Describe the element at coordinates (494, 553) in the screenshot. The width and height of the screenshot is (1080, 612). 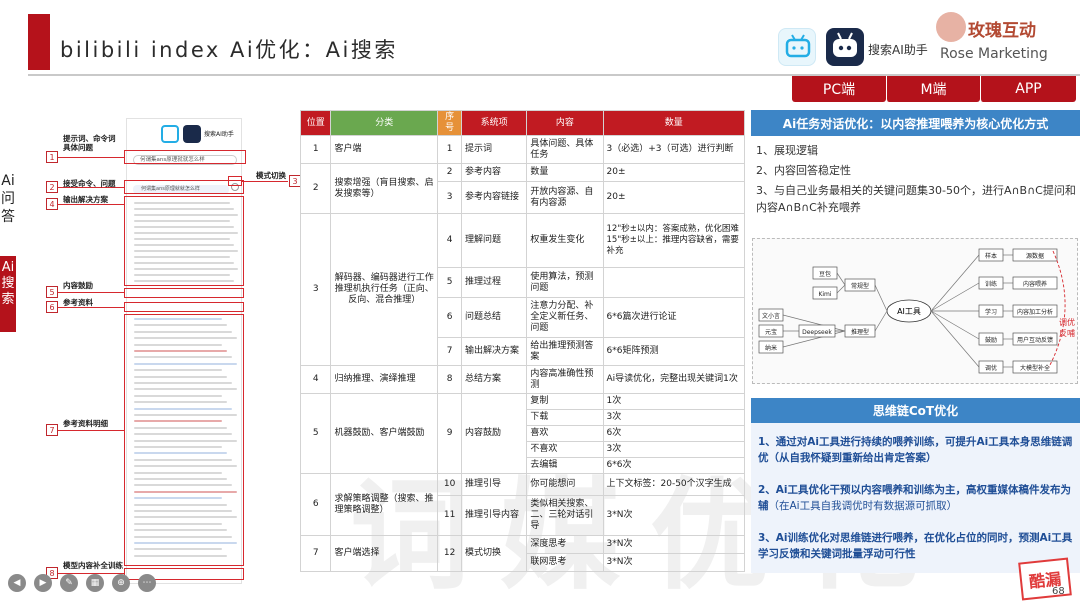
I see `cell-system-item: 模式切换` at that location.